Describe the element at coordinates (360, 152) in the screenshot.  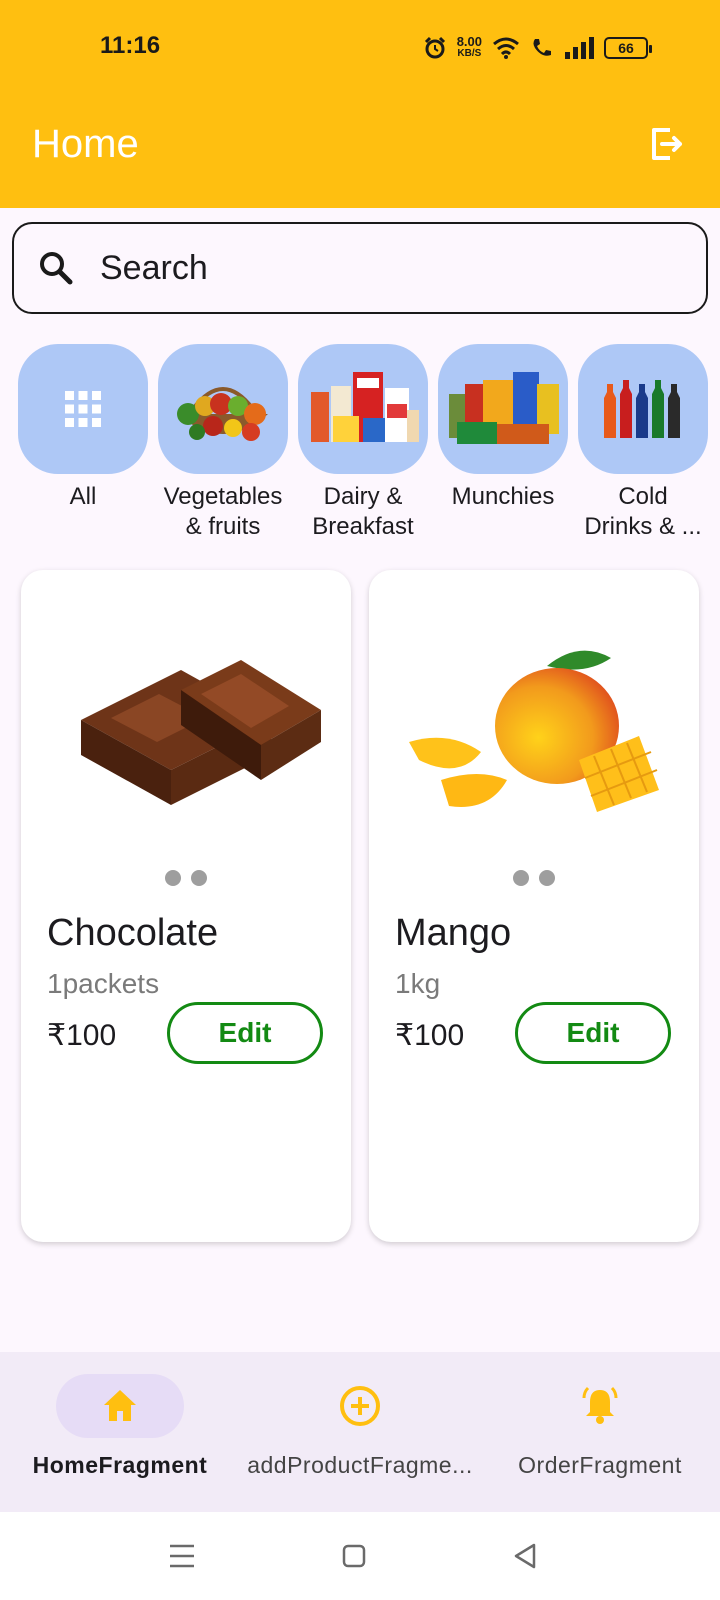
I see `app-bar: Home` at that location.